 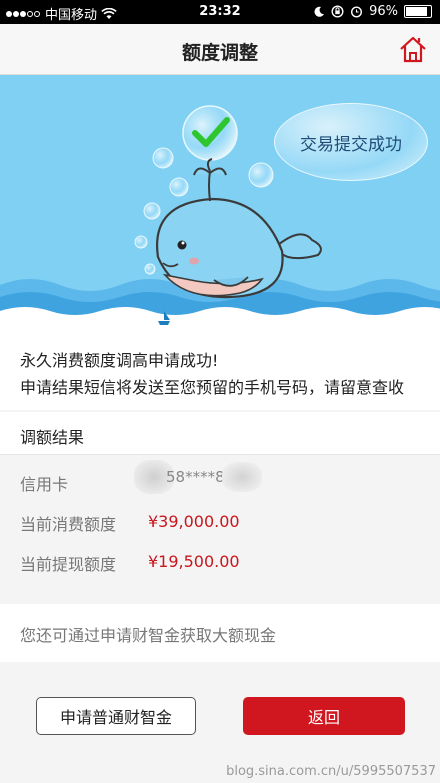 What do you see at coordinates (44, 484) in the screenshot?
I see `card-label: 信用卡` at bounding box center [44, 484].